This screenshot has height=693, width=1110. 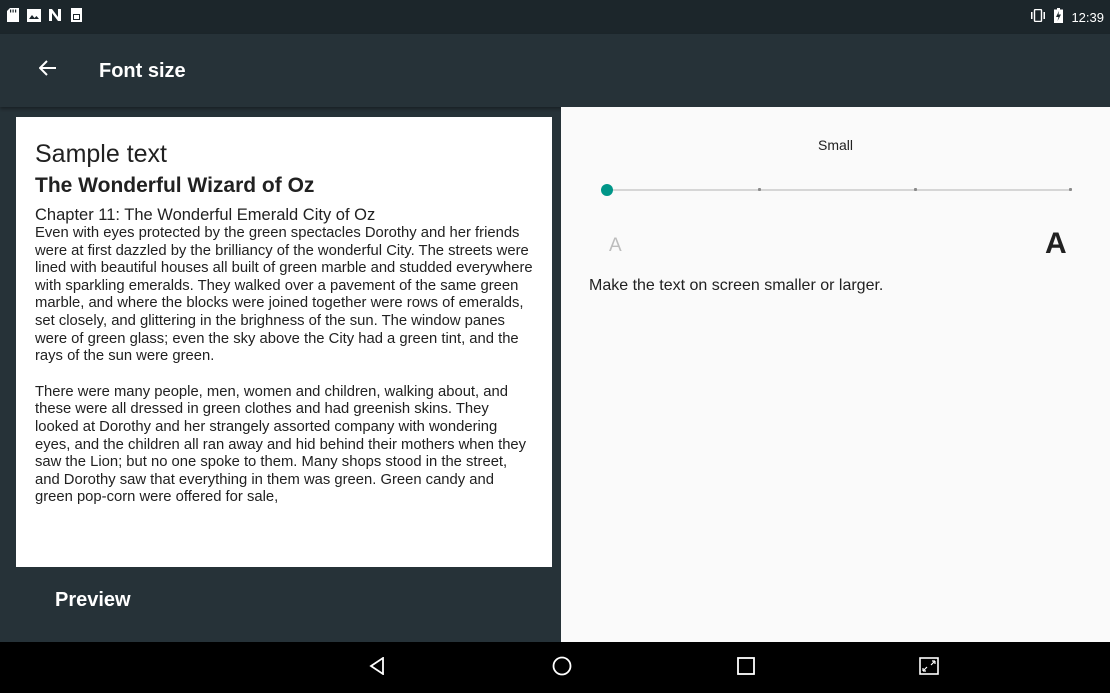 What do you see at coordinates (1067, 17) in the screenshot?
I see `system-status: 12:39` at bounding box center [1067, 17].